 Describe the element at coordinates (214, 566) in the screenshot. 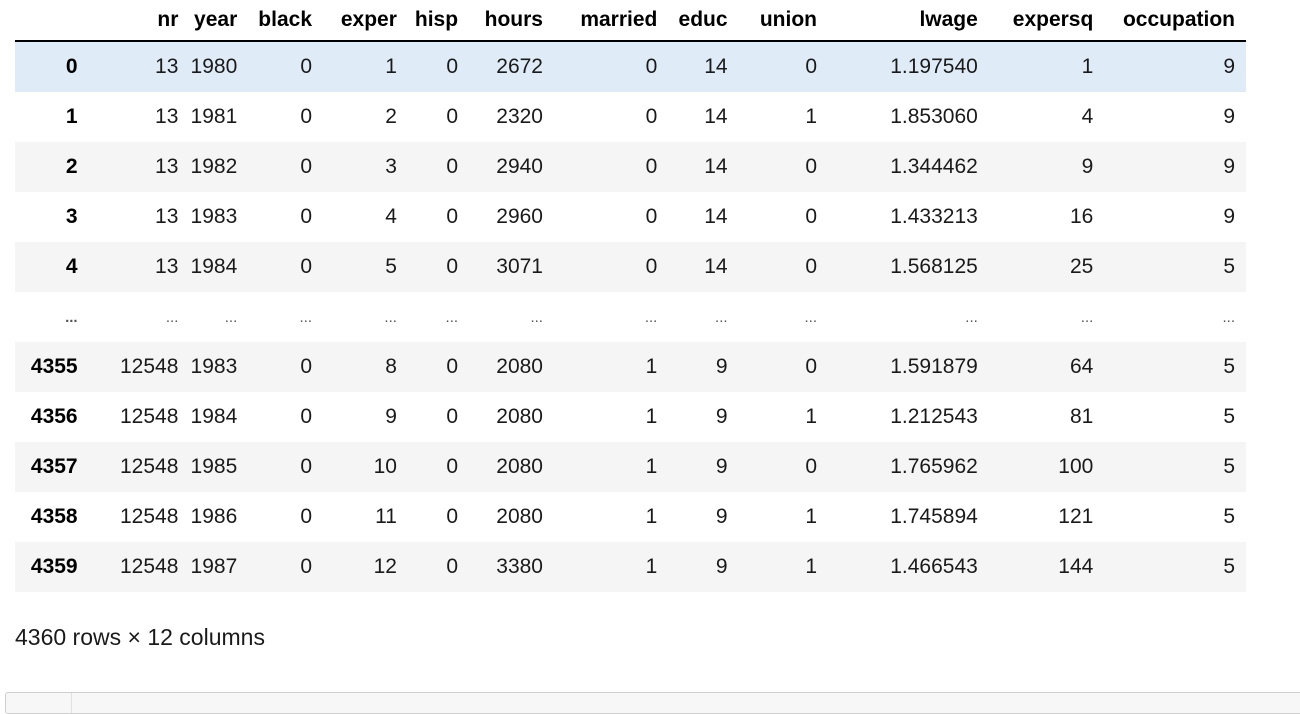

I see `table-cell: 1987` at that location.